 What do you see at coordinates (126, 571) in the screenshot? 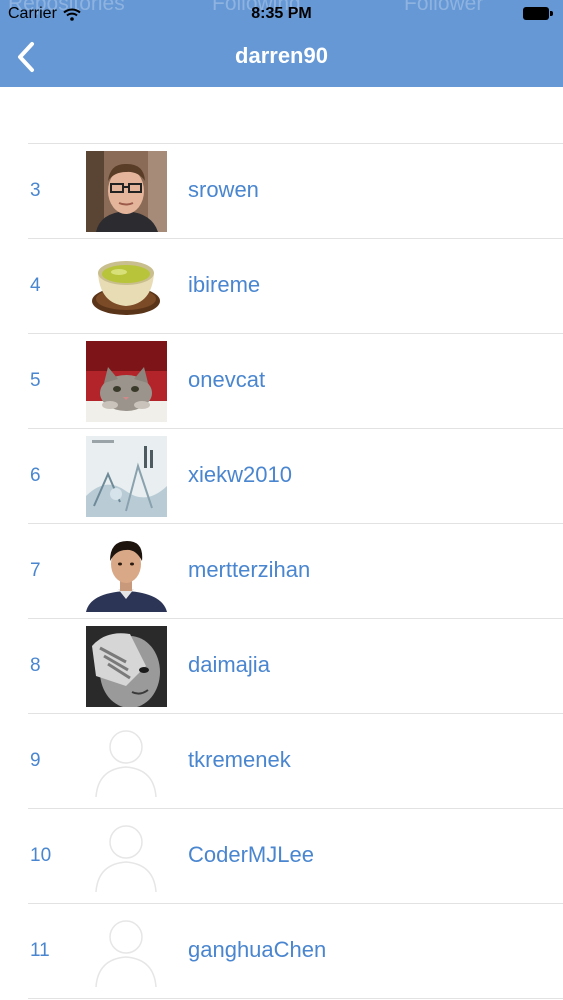
I see `user-avatar-portrait` at bounding box center [126, 571].